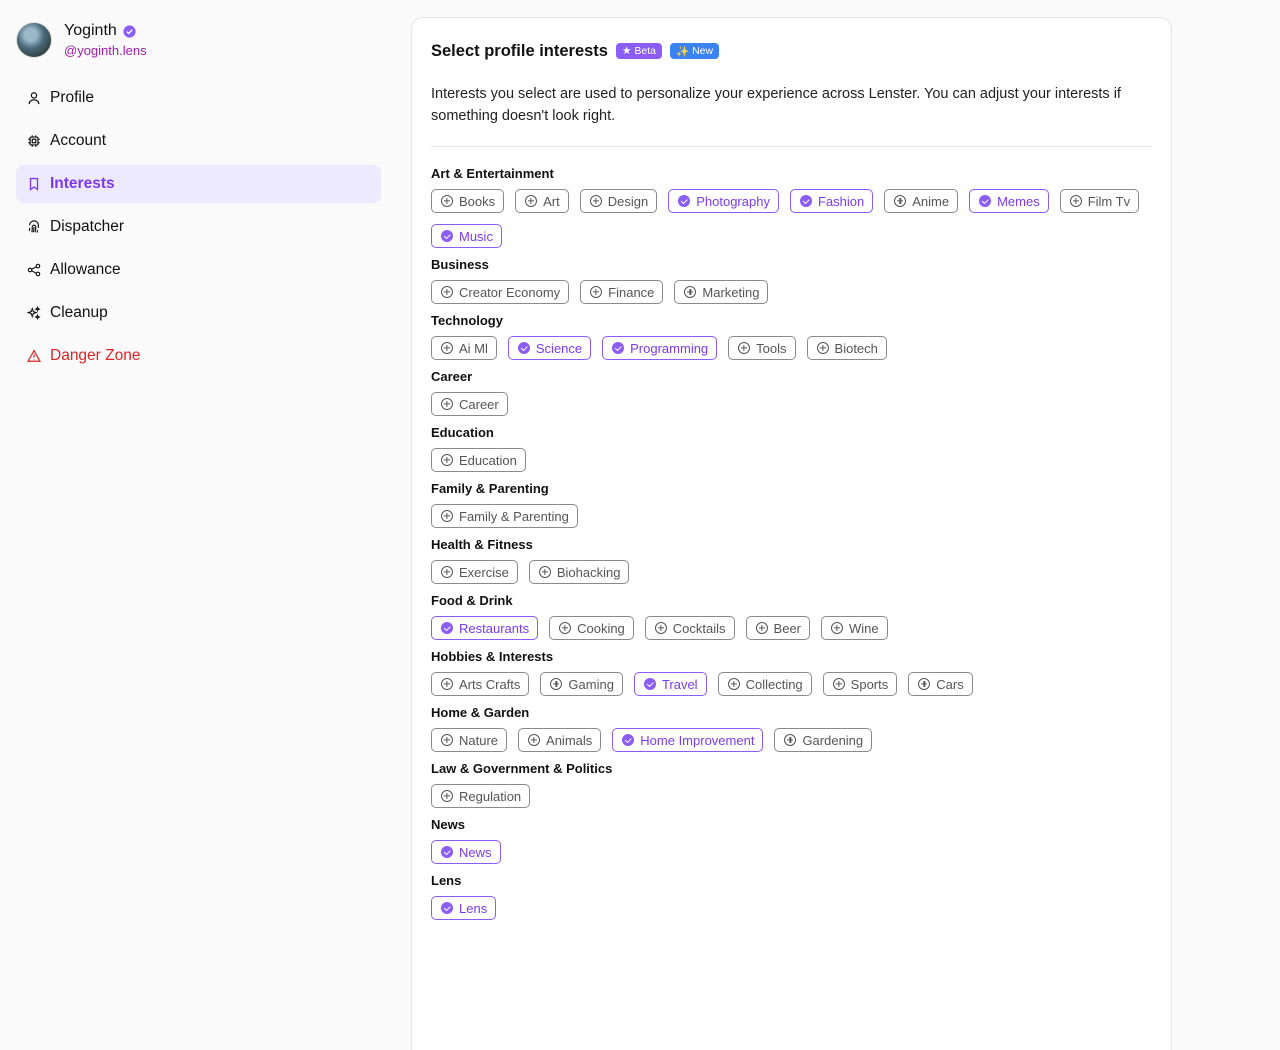 The height and width of the screenshot is (1050, 1280). What do you see at coordinates (494, 628) in the screenshot?
I see `interest-chip-label: Restaurants` at bounding box center [494, 628].